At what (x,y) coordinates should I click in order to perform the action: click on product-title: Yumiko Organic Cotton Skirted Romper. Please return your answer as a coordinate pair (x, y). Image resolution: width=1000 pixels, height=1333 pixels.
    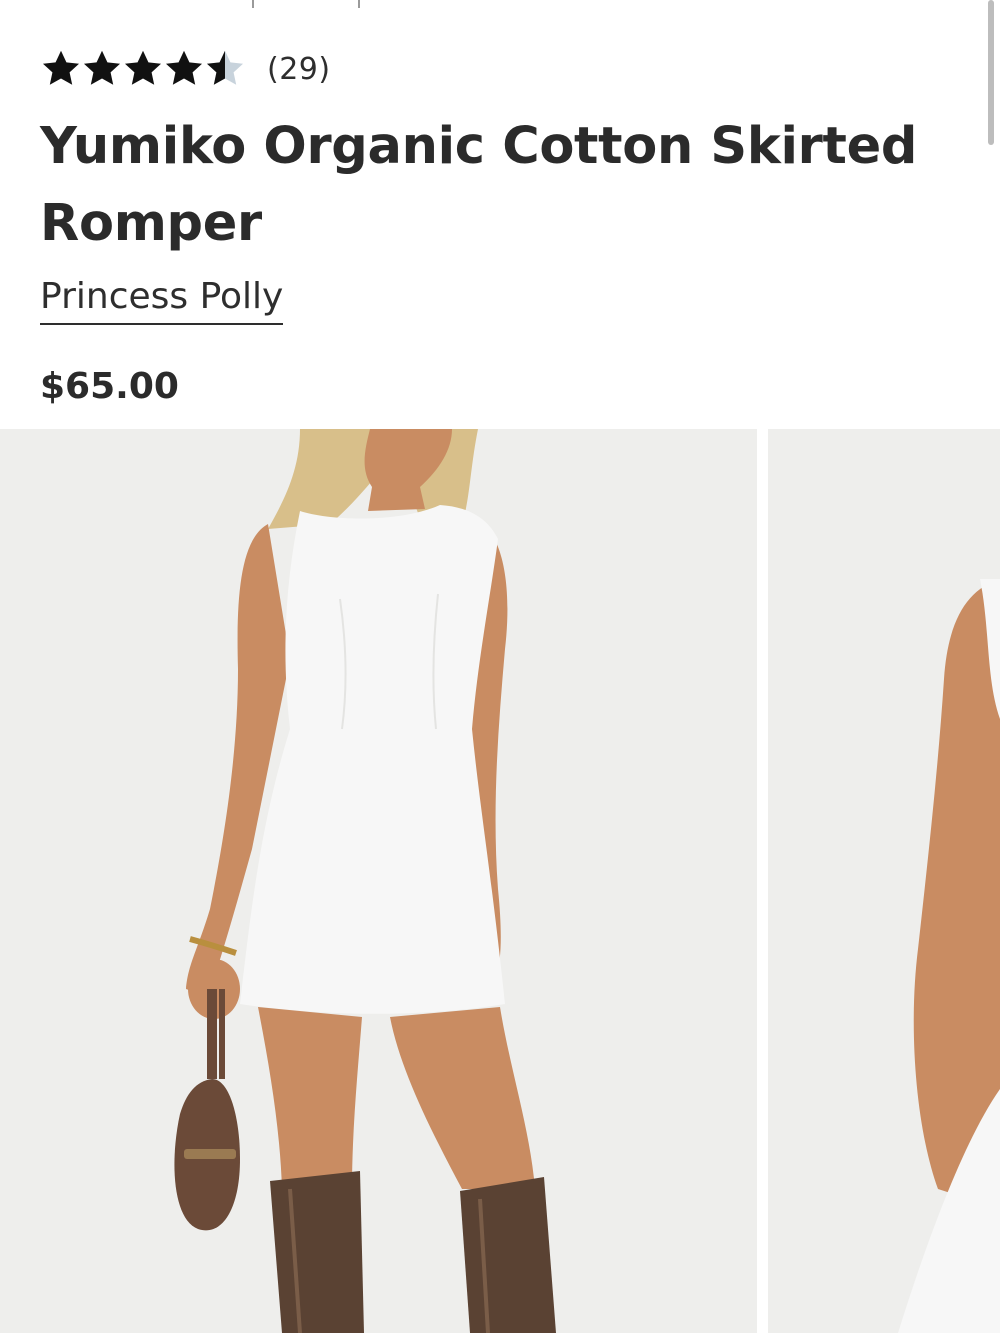
    Looking at the image, I should click on (479, 185).